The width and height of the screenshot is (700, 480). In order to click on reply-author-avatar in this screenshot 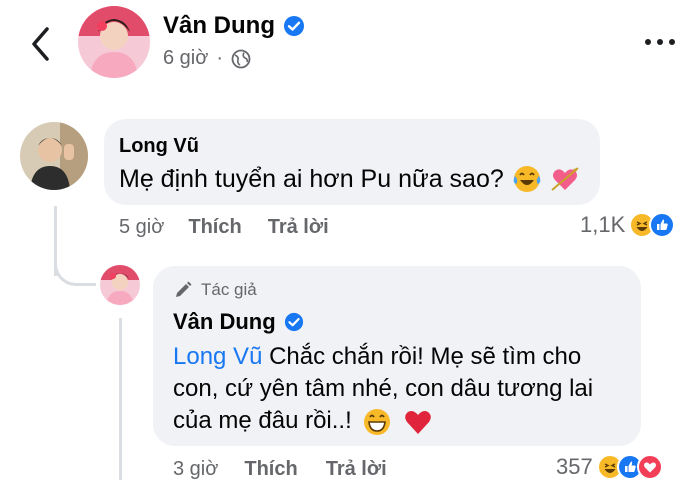, I will do `click(120, 285)`.